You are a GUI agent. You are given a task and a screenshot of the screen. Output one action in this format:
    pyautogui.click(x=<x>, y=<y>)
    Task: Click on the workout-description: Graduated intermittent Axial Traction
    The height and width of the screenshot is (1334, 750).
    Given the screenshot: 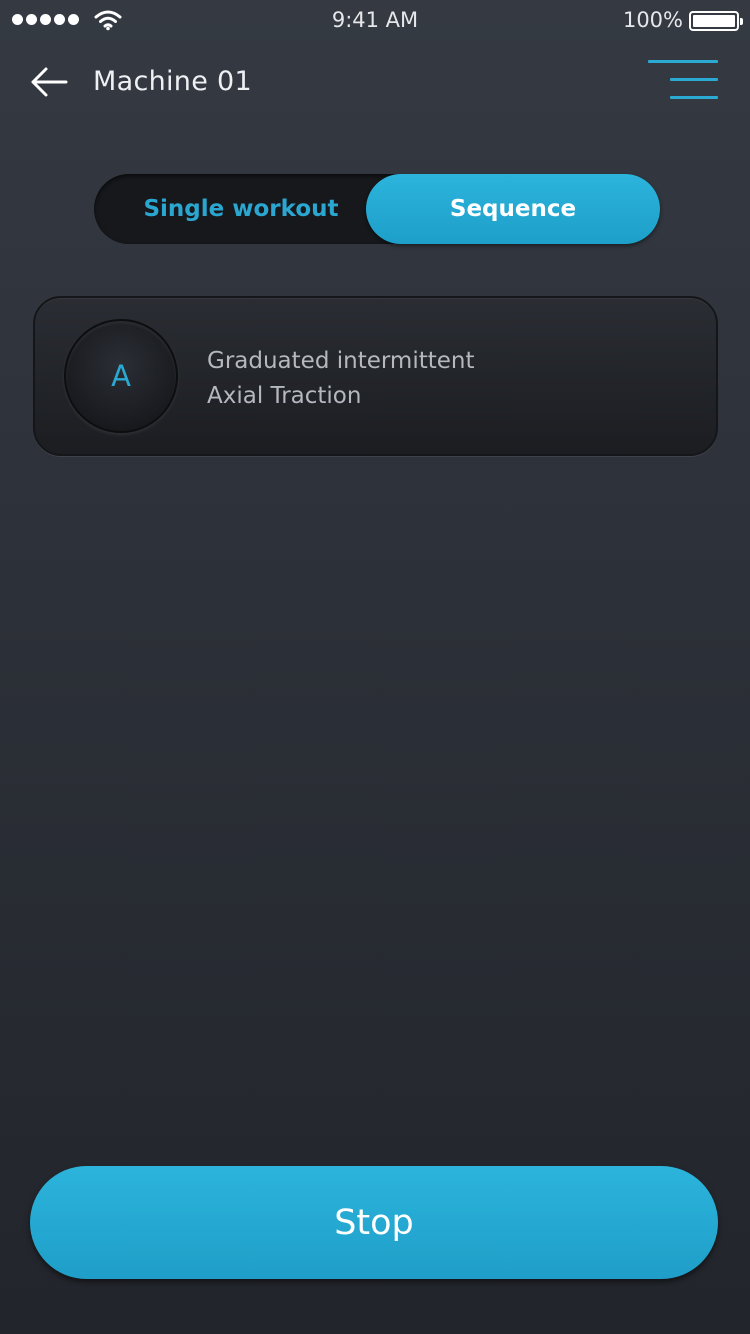 What is the action you would take?
    pyautogui.click(x=341, y=379)
    